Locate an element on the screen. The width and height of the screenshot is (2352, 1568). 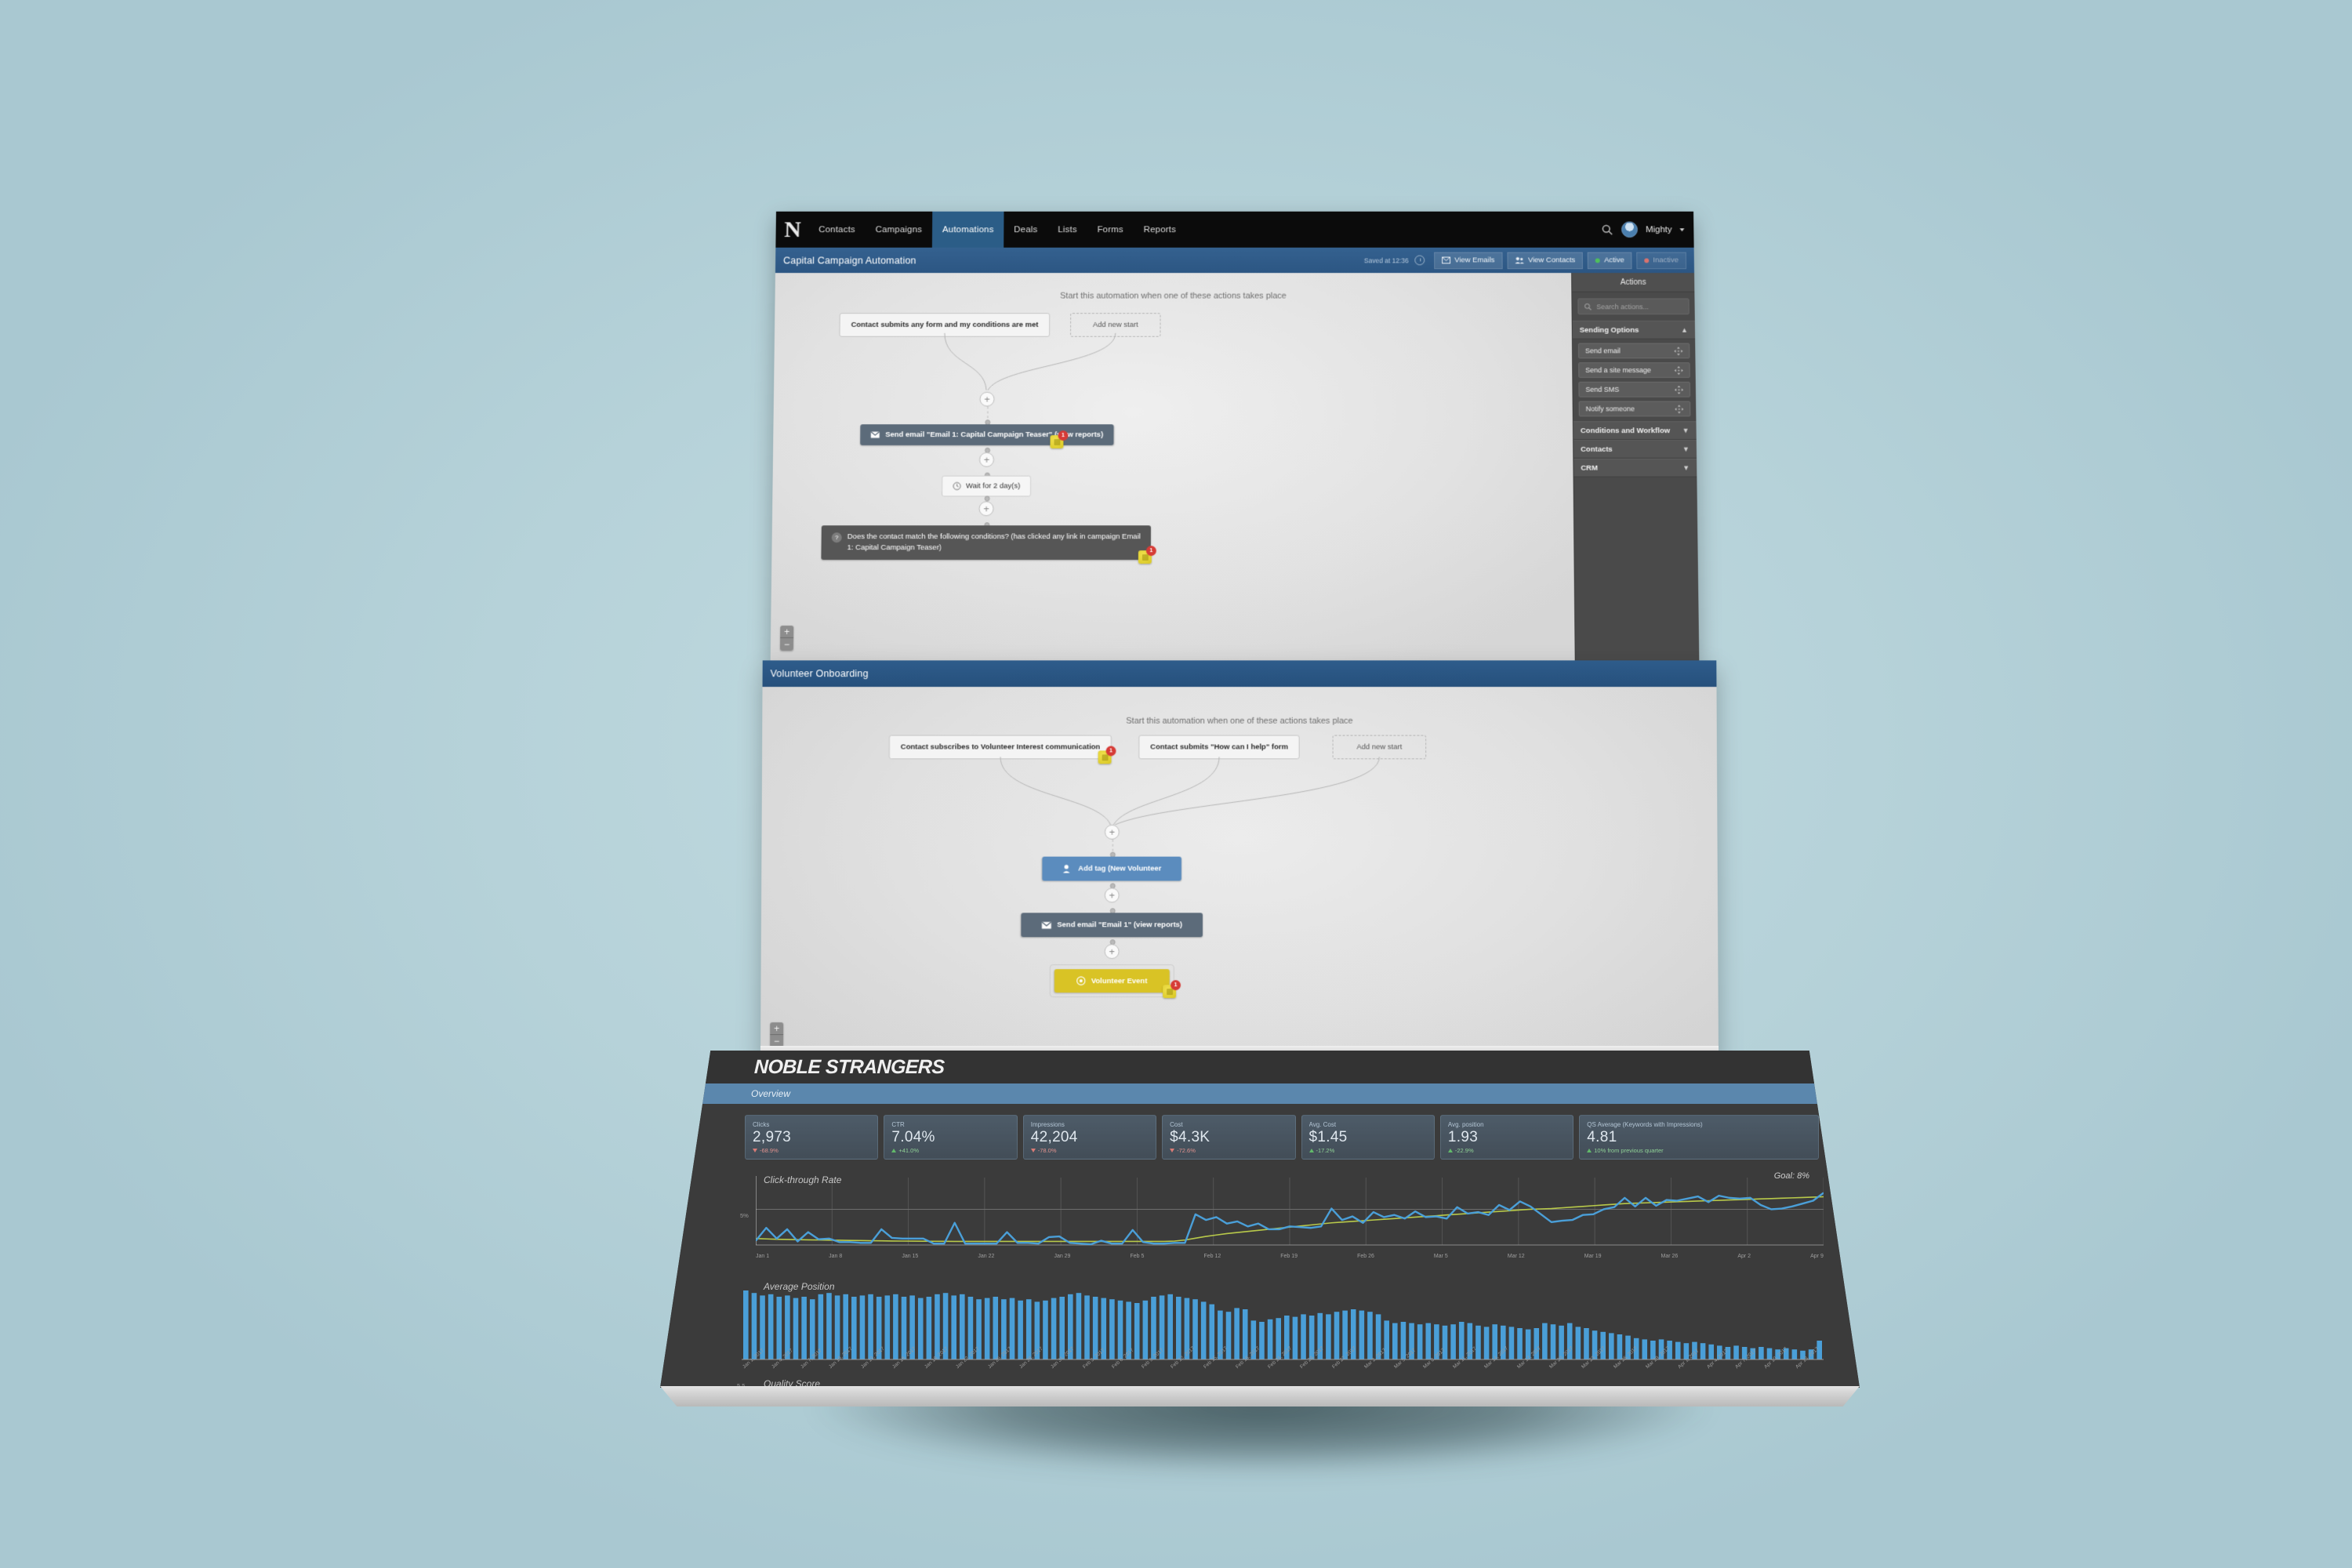
flow-node-volunteer-event: Volunteer Event is located at coordinates (1112, 981).